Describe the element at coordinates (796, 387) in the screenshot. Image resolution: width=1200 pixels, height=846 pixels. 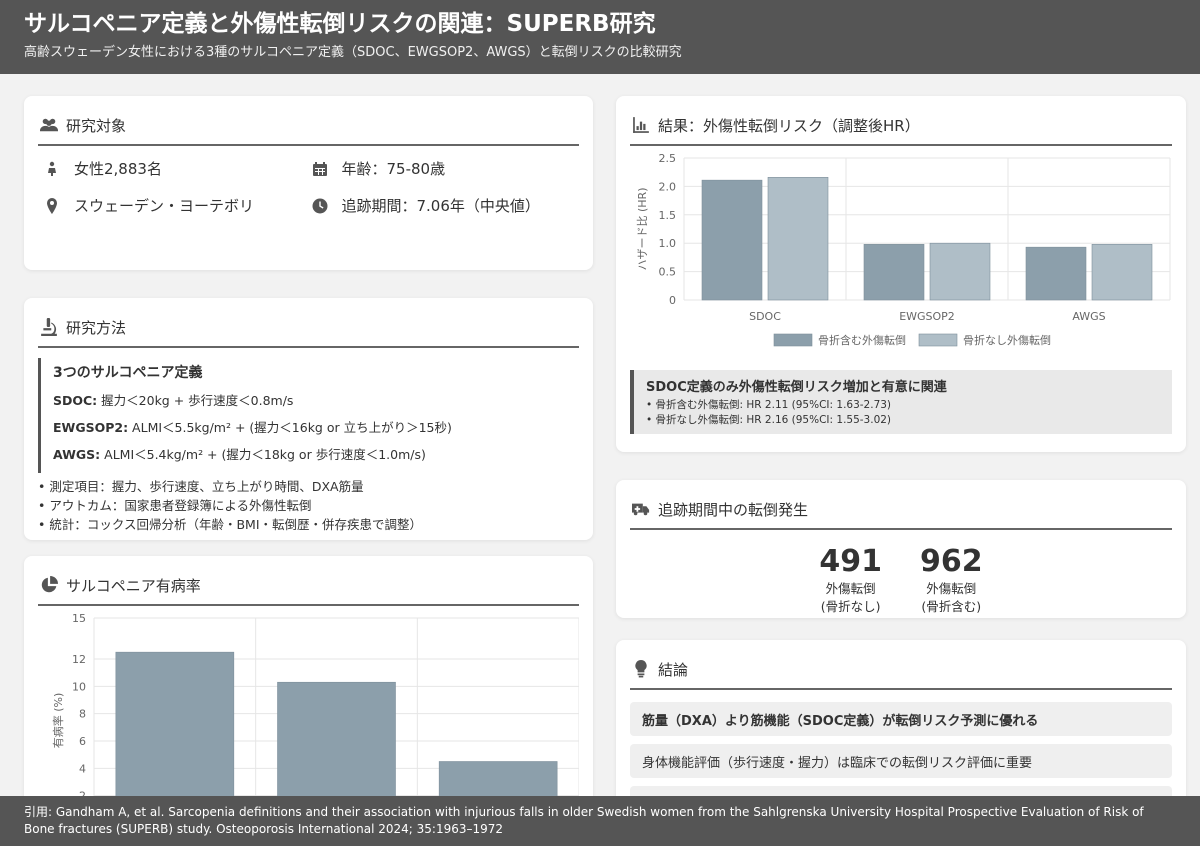
I see `results-summary-title: SDOC定義のみ外傷性転倒リスク増加と有意に関連` at that location.